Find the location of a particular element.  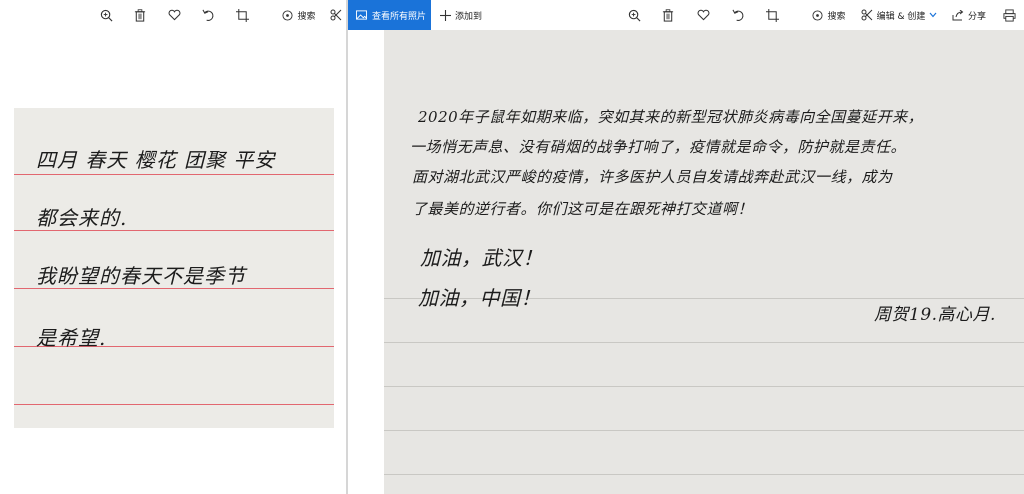

share-icon is located at coordinates (958, 14).